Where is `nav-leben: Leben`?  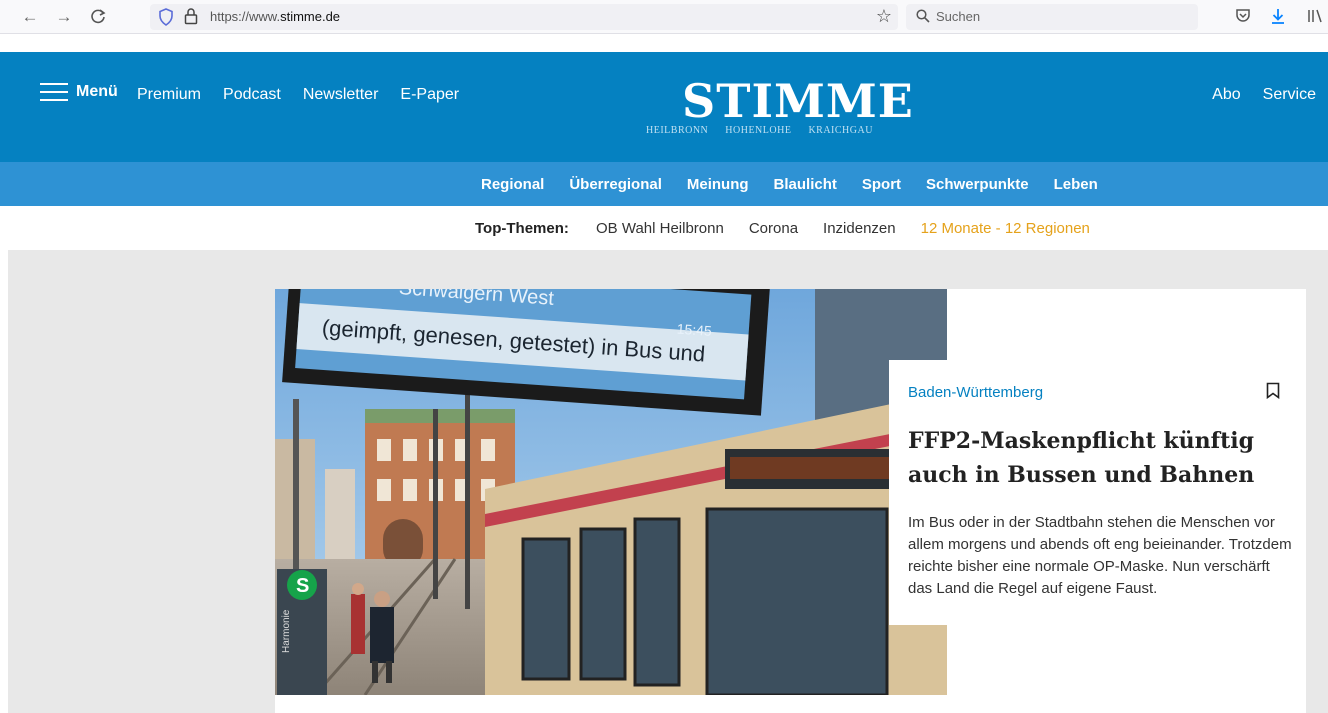
nav-leben: Leben is located at coordinates (1076, 184).